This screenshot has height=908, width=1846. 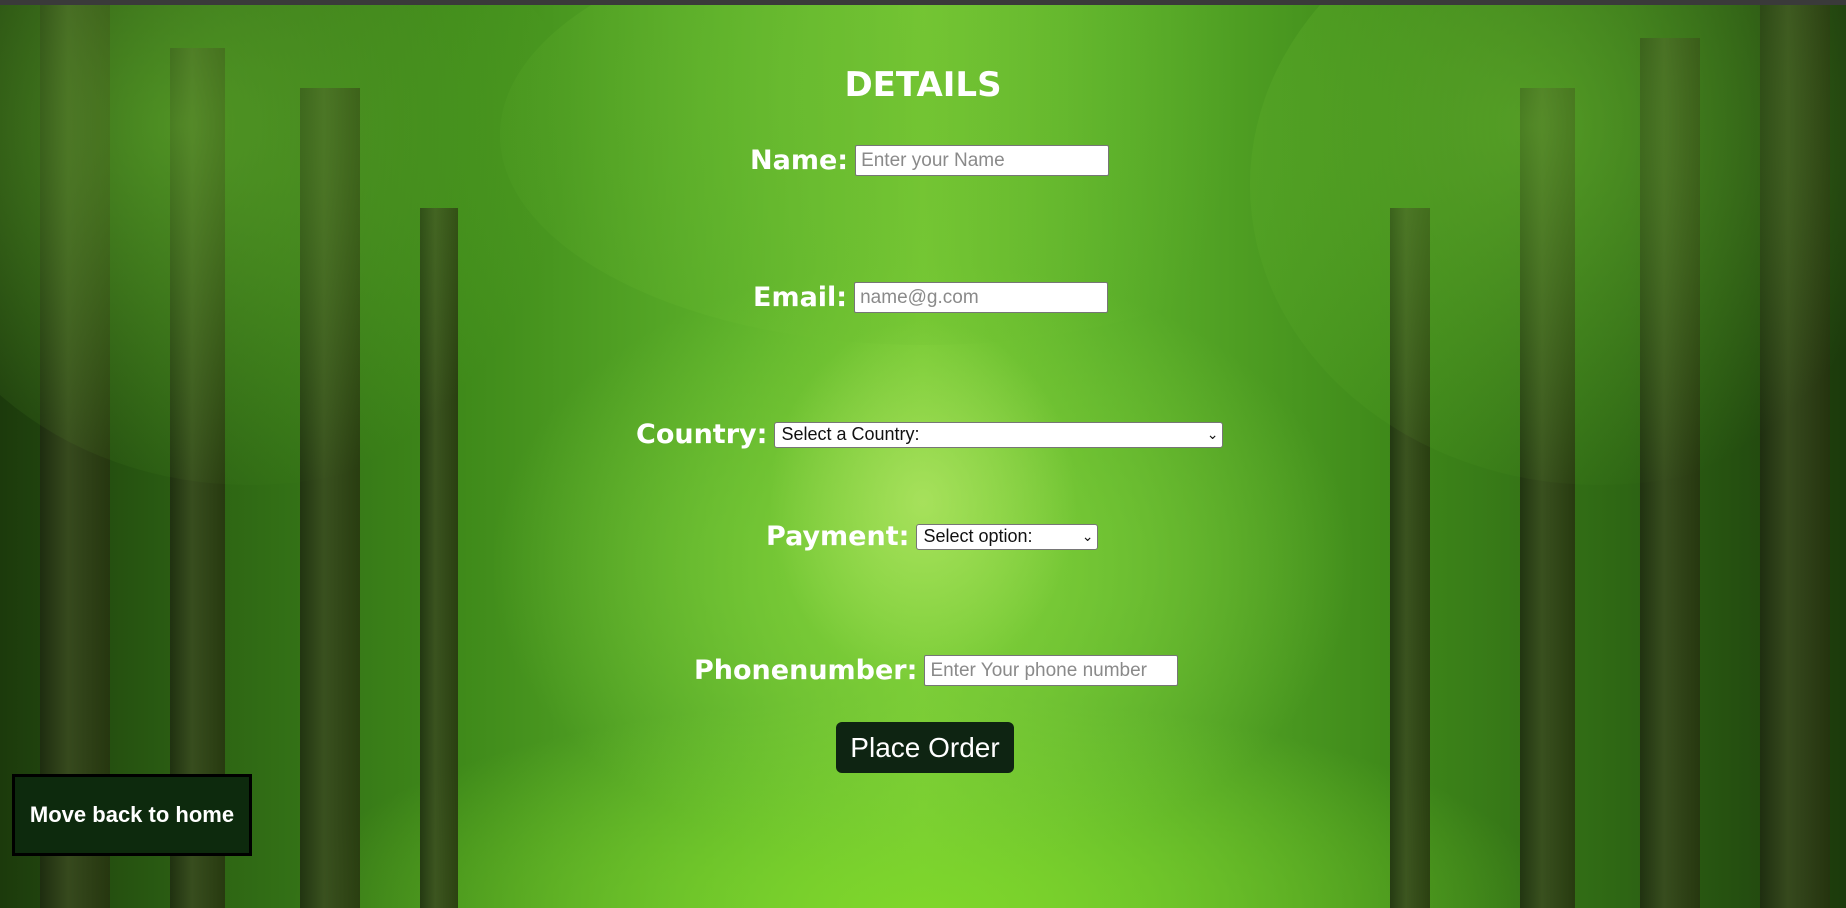 I want to click on email-input, so click(x=981, y=297).